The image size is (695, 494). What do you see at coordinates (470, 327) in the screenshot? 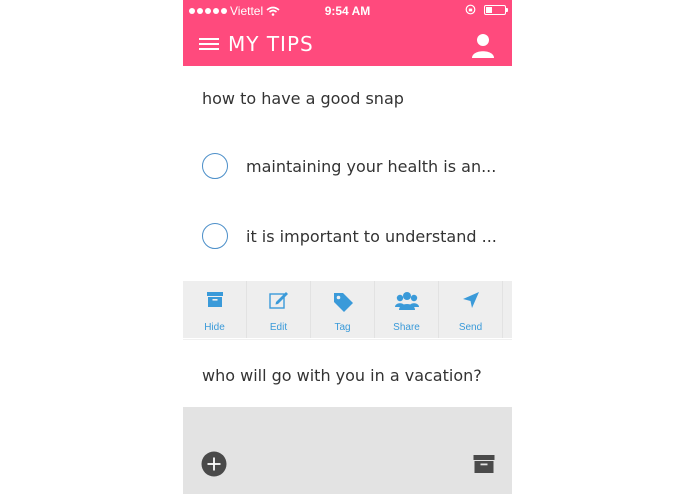
I see `send-label: Send` at bounding box center [470, 327].